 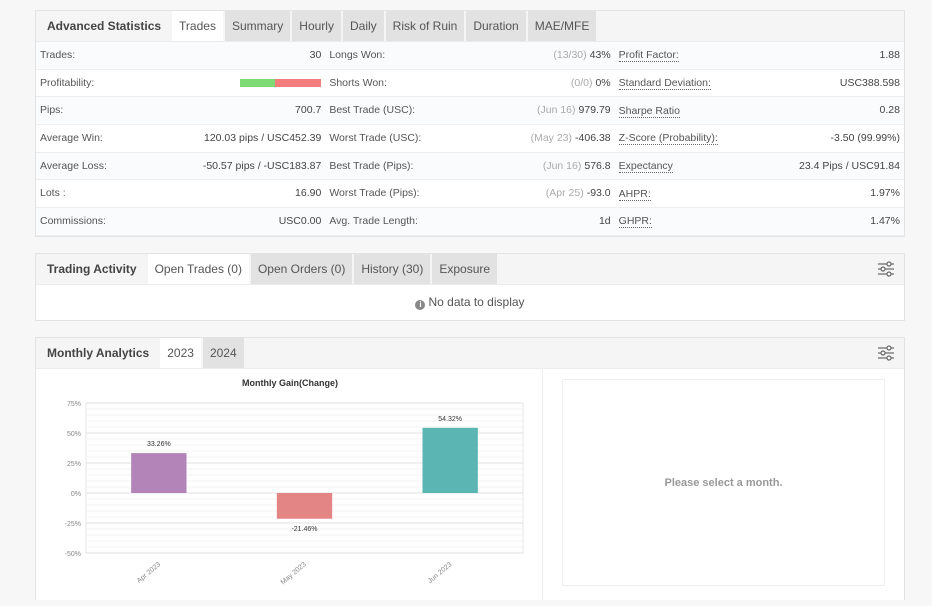 What do you see at coordinates (668, 138) in the screenshot?
I see `stat-label-tooltip: Z-Score (Probability):` at bounding box center [668, 138].